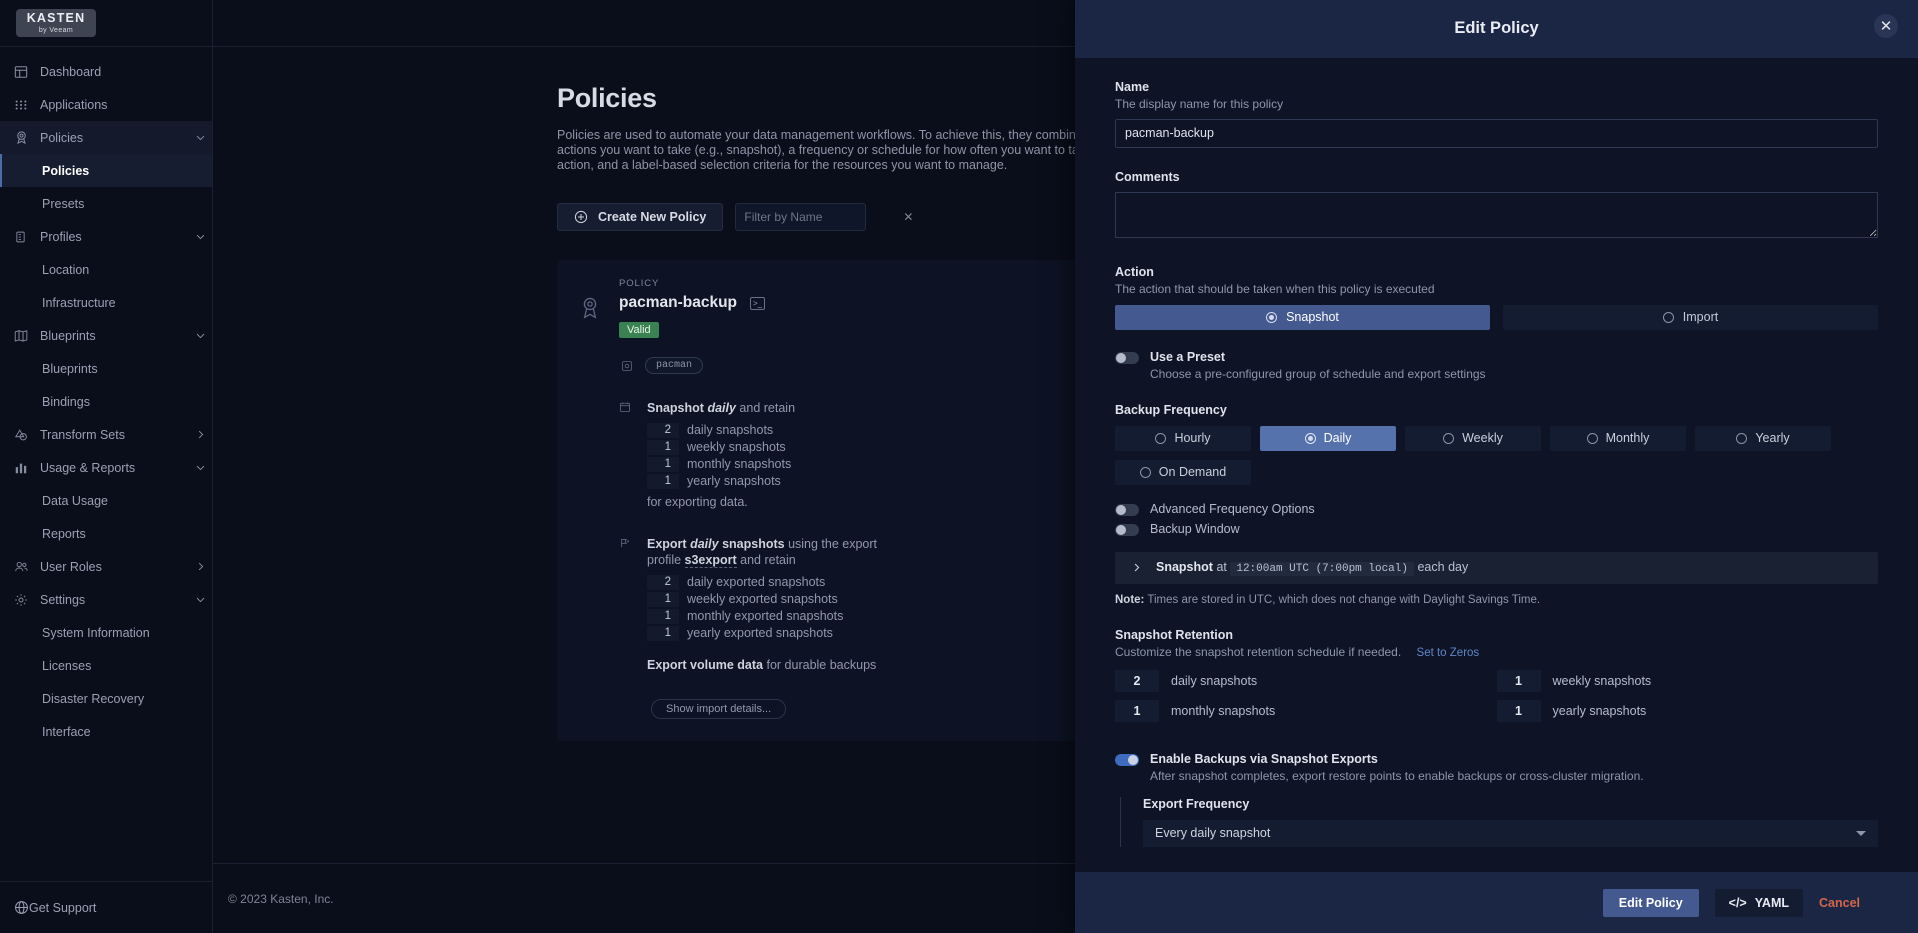 Image resolution: width=1918 pixels, height=933 pixels. What do you see at coordinates (106, 467) in the screenshot?
I see `sidebar-item-usage-reports-group: Usage & Reports` at bounding box center [106, 467].